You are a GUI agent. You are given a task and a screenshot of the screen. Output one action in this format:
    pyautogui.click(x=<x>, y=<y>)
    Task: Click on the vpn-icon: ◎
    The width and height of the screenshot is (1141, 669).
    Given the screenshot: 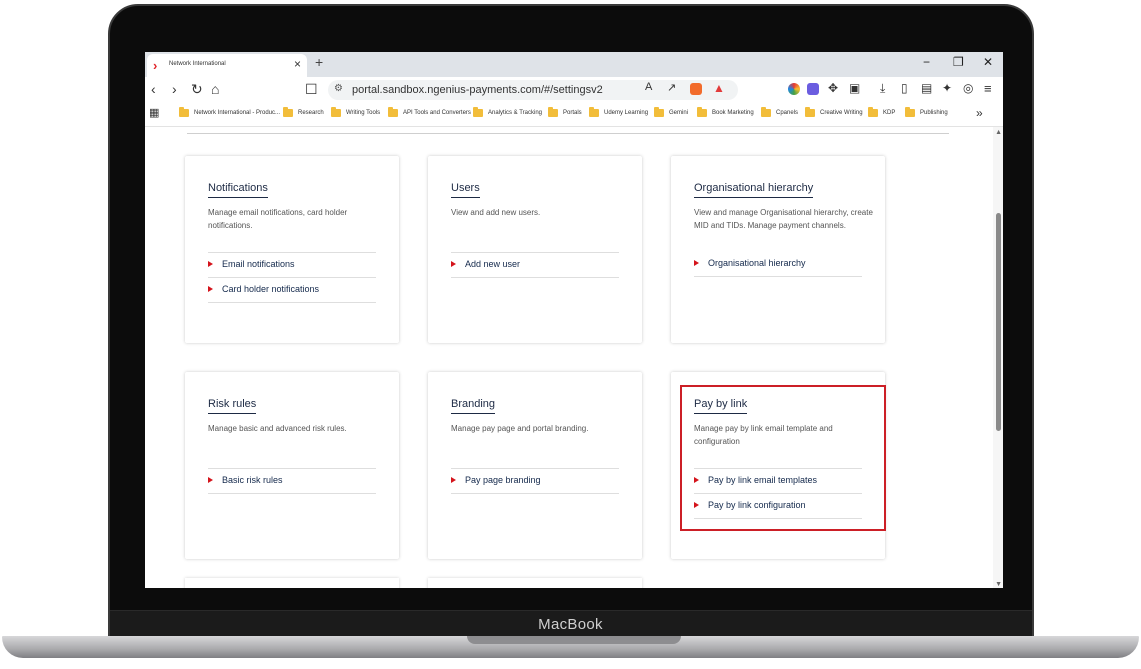 What is the action you would take?
    pyautogui.click(x=968, y=88)
    